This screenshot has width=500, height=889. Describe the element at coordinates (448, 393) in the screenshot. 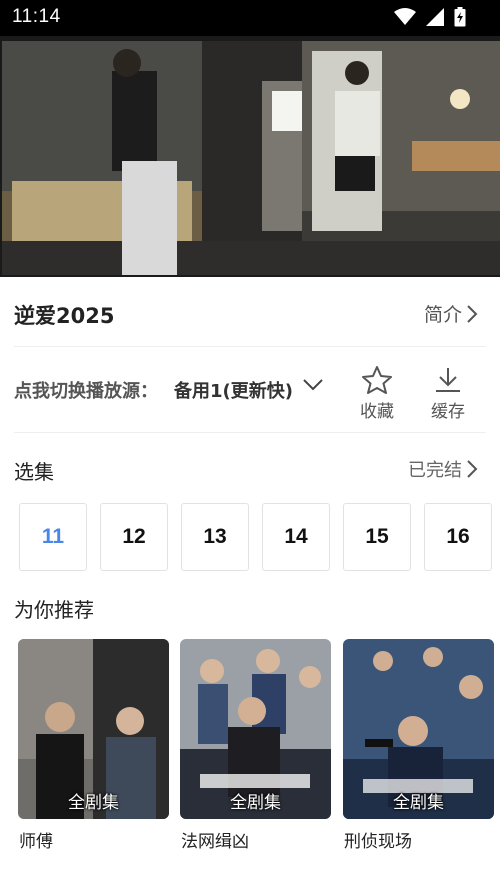

I see `download-button: 缓存` at that location.